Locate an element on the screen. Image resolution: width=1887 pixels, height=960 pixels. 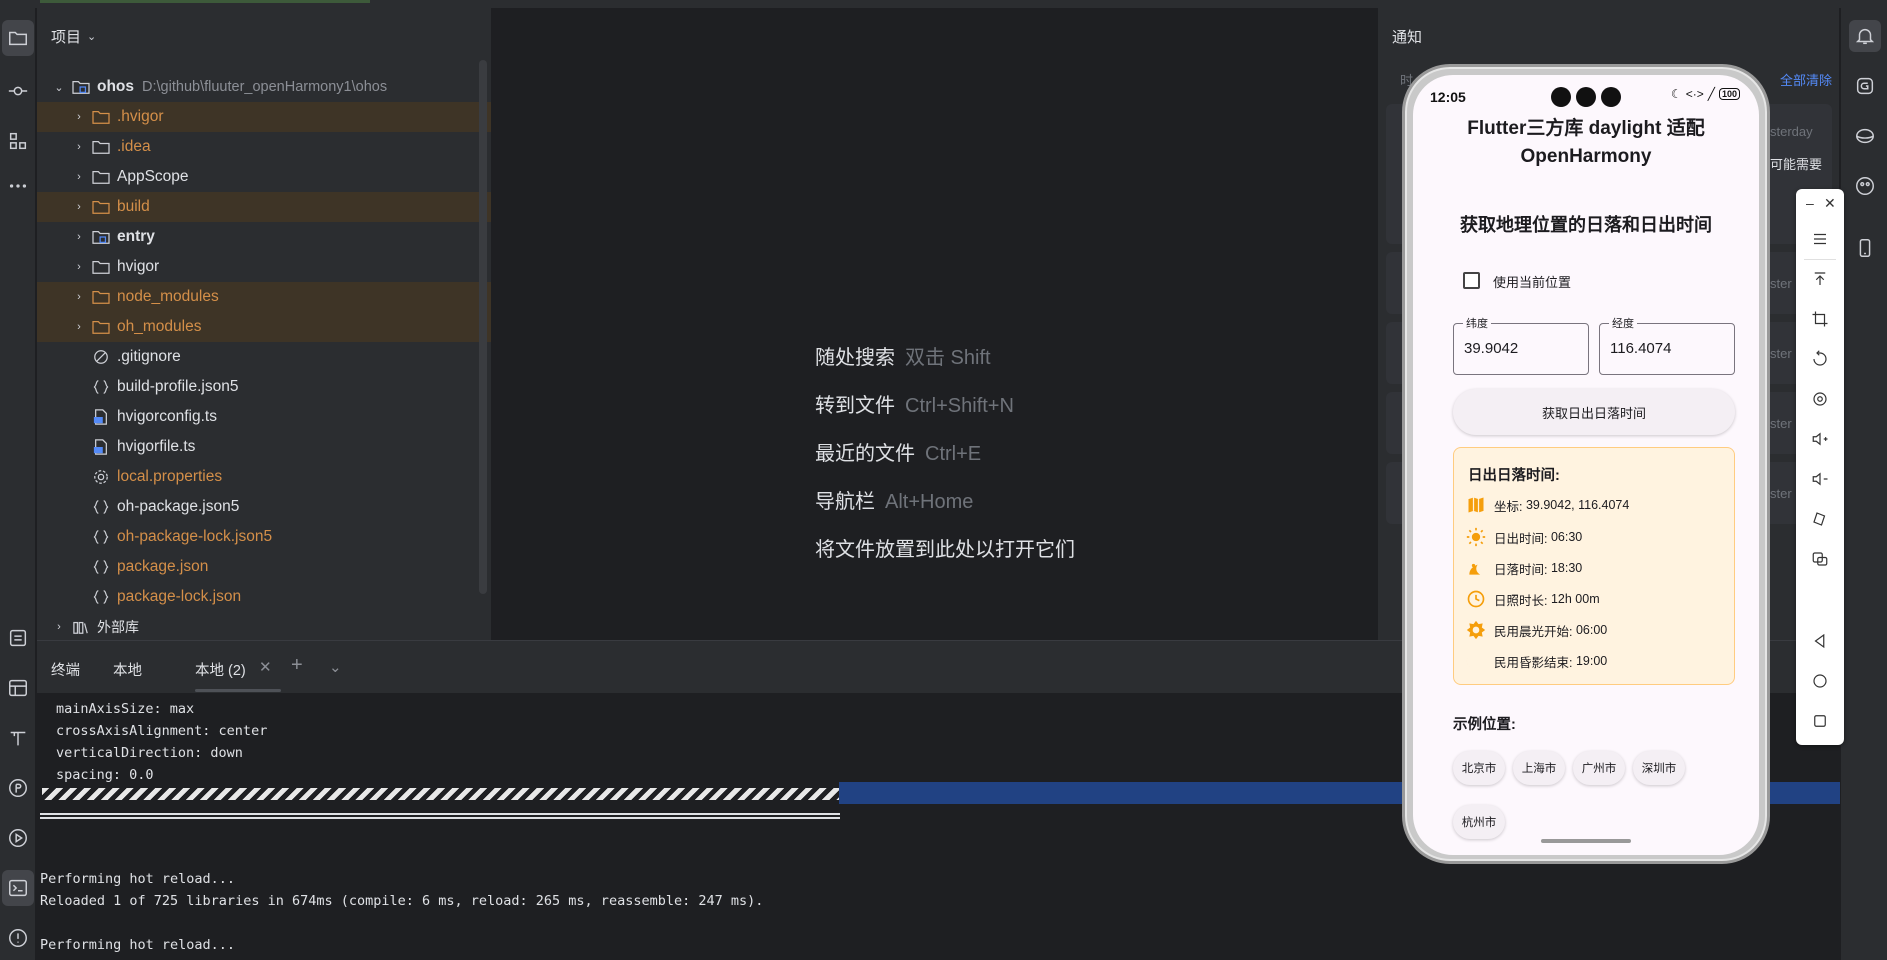
project-header: 项目 ⌄ is located at coordinates (73, 36).